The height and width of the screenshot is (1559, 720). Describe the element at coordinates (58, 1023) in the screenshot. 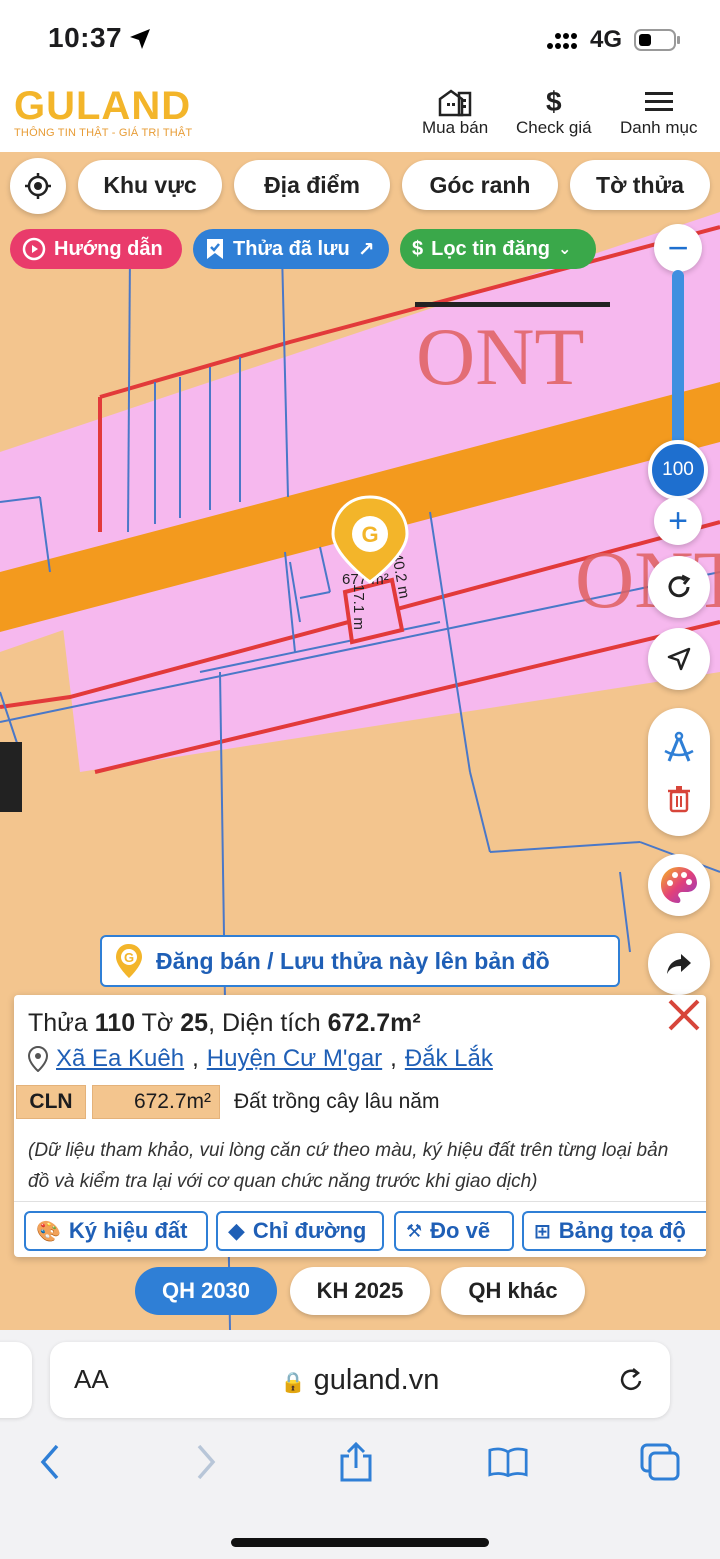

I see `parcel-word: Thửa` at that location.